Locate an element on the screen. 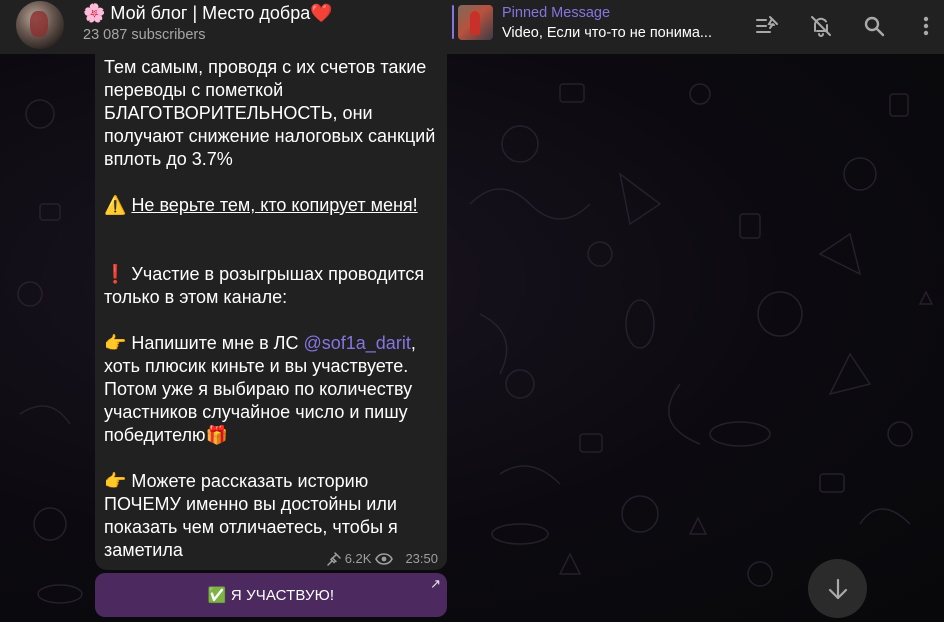 The image size is (944, 622). pin-icon is located at coordinates (333, 558).